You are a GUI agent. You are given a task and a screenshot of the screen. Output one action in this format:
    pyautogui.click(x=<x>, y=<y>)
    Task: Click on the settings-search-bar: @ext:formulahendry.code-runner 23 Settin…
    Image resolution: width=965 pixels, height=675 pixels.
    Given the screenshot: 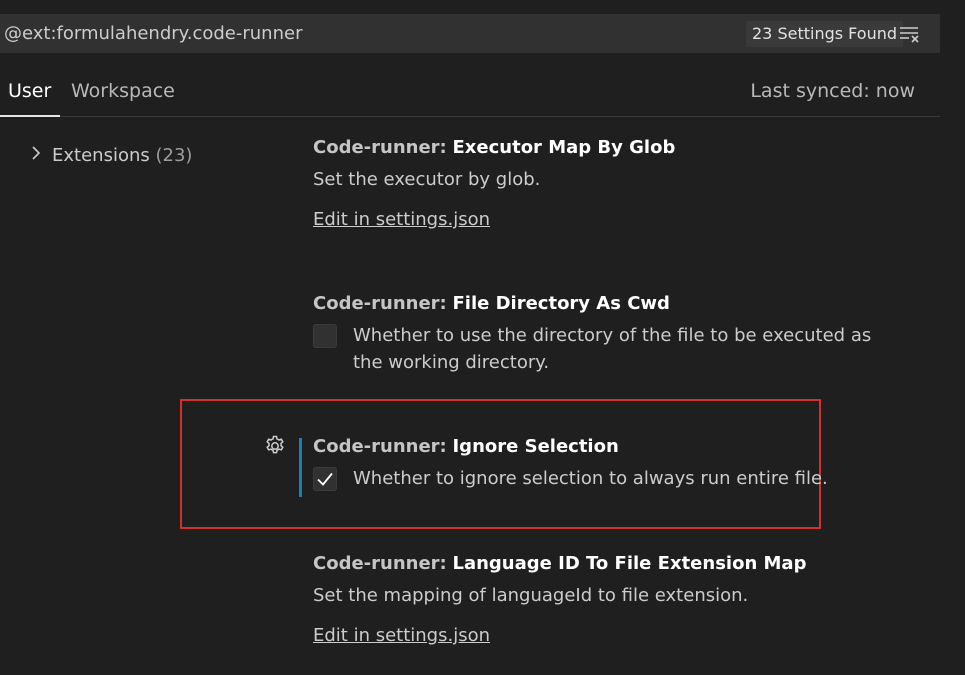 What is the action you would take?
    pyautogui.click(x=470, y=33)
    